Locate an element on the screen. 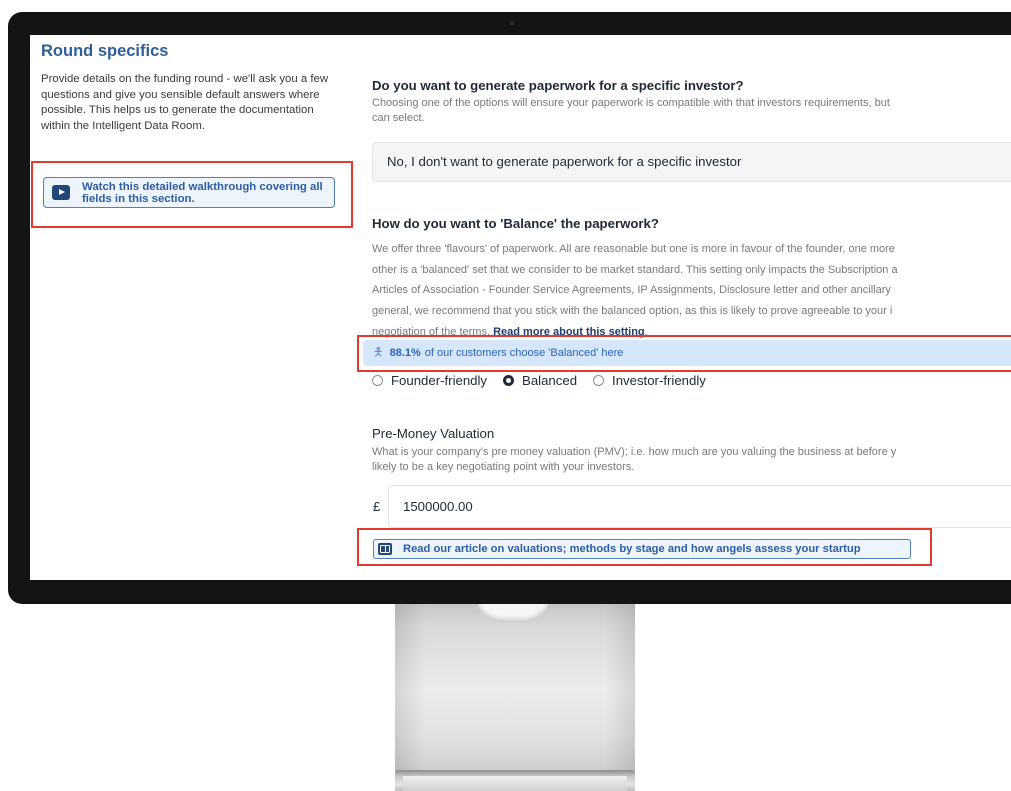  radio-investor-friendly: Investor-friendly is located at coordinates (649, 380).